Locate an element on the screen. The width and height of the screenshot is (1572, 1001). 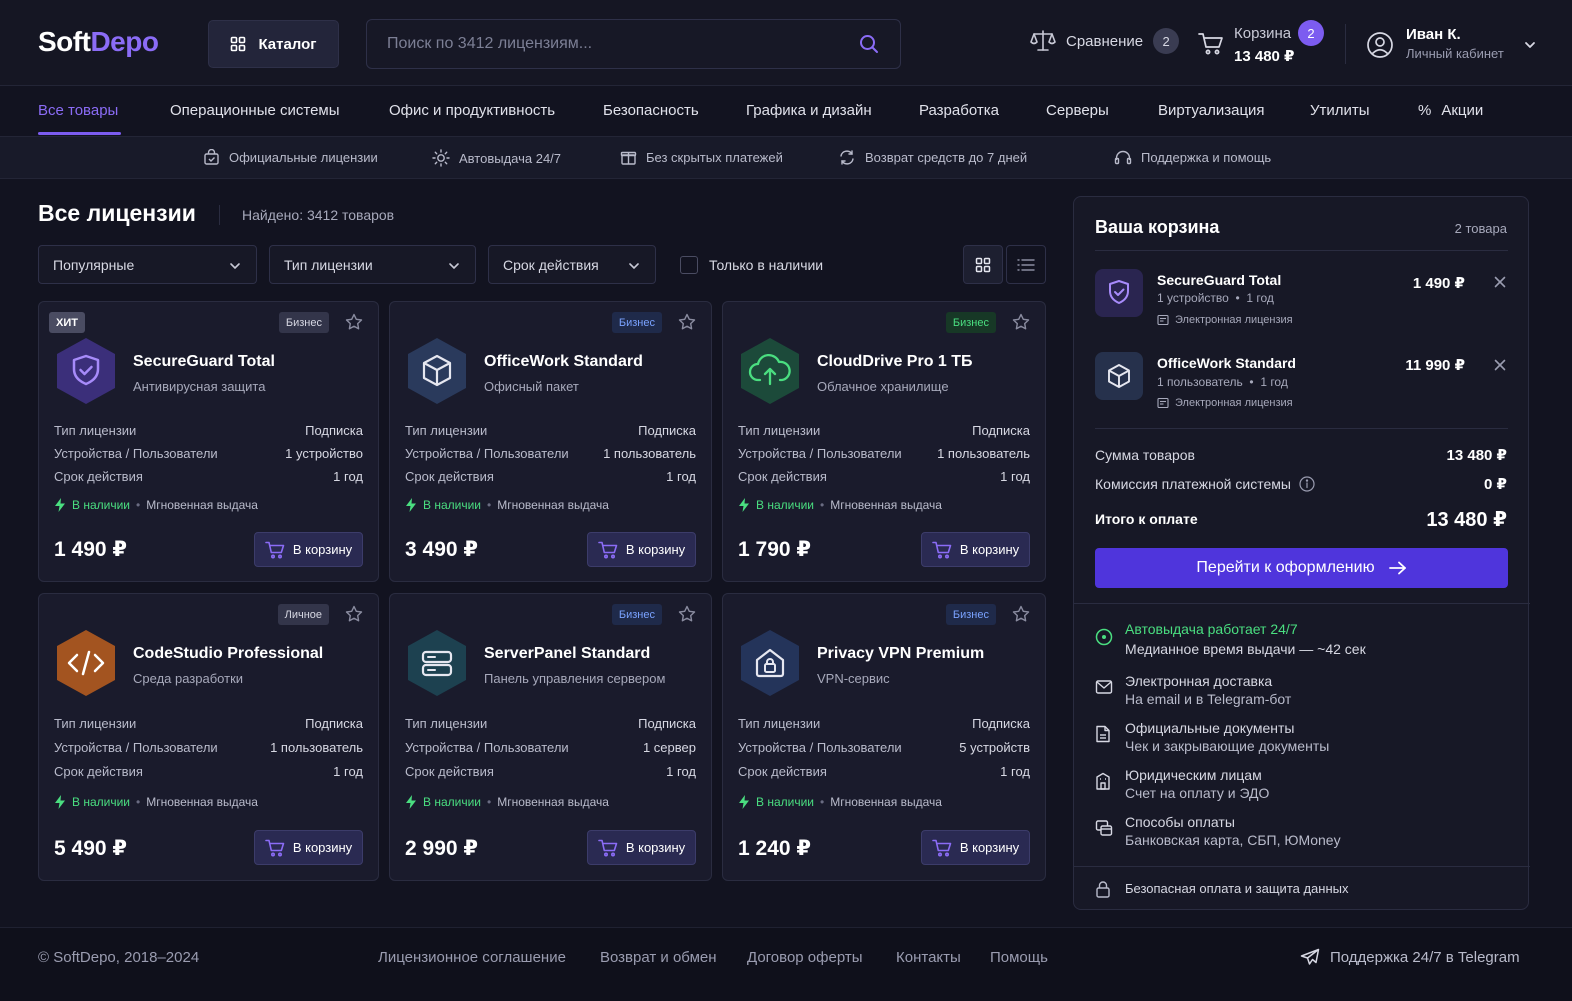
product-name: OfficeWork Standard is located at coordinates (563, 362).